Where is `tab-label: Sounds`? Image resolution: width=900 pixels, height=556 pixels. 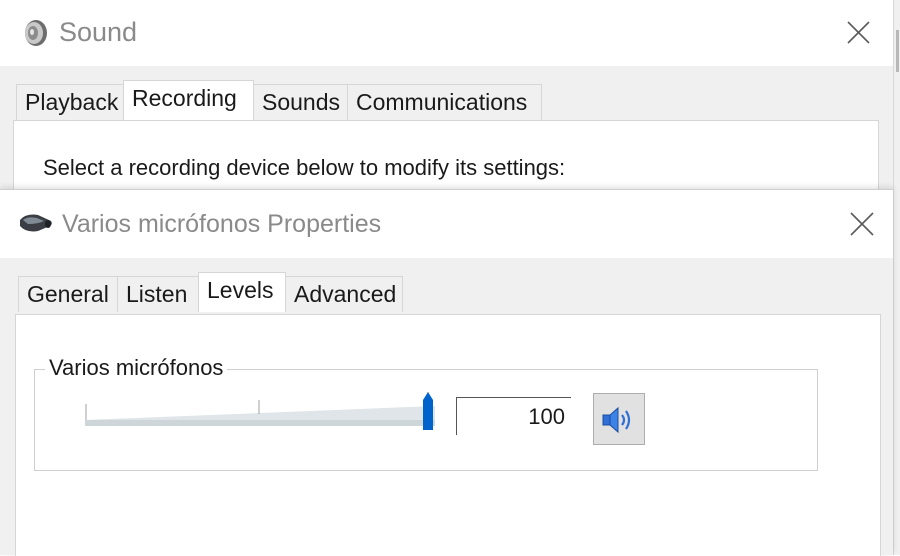 tab-label: Sounds is located at coordinates (301, 102).